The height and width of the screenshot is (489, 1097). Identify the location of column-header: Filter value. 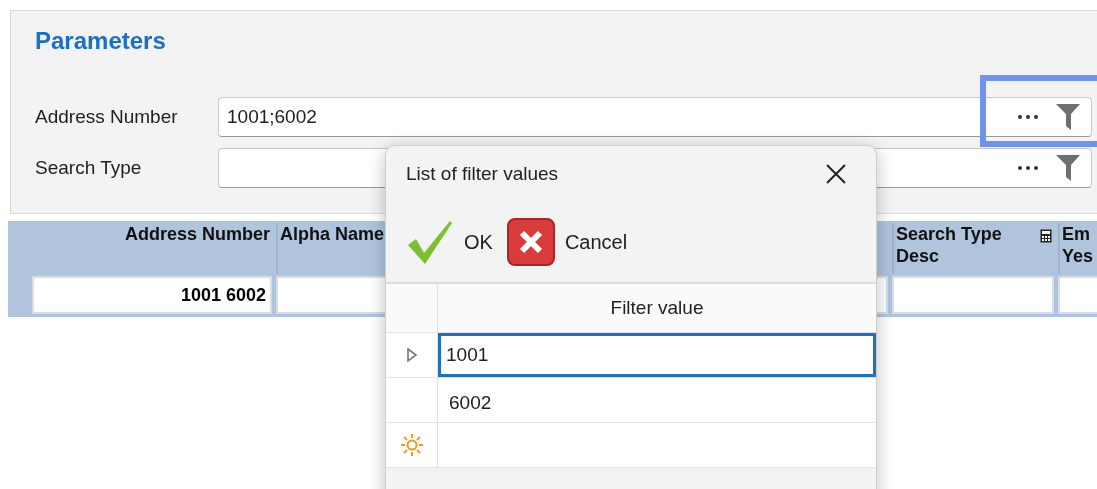
(657, 308).